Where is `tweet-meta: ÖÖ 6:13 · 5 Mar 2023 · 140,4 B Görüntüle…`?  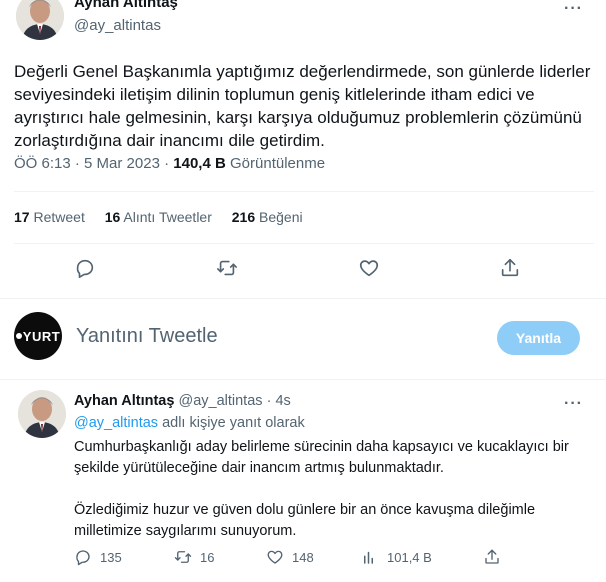 tweet-meta: ÖÖ 6:13 · 5 Mar 2023 · 140,4 B Görüntüle… is located at coordinates (169, 163).